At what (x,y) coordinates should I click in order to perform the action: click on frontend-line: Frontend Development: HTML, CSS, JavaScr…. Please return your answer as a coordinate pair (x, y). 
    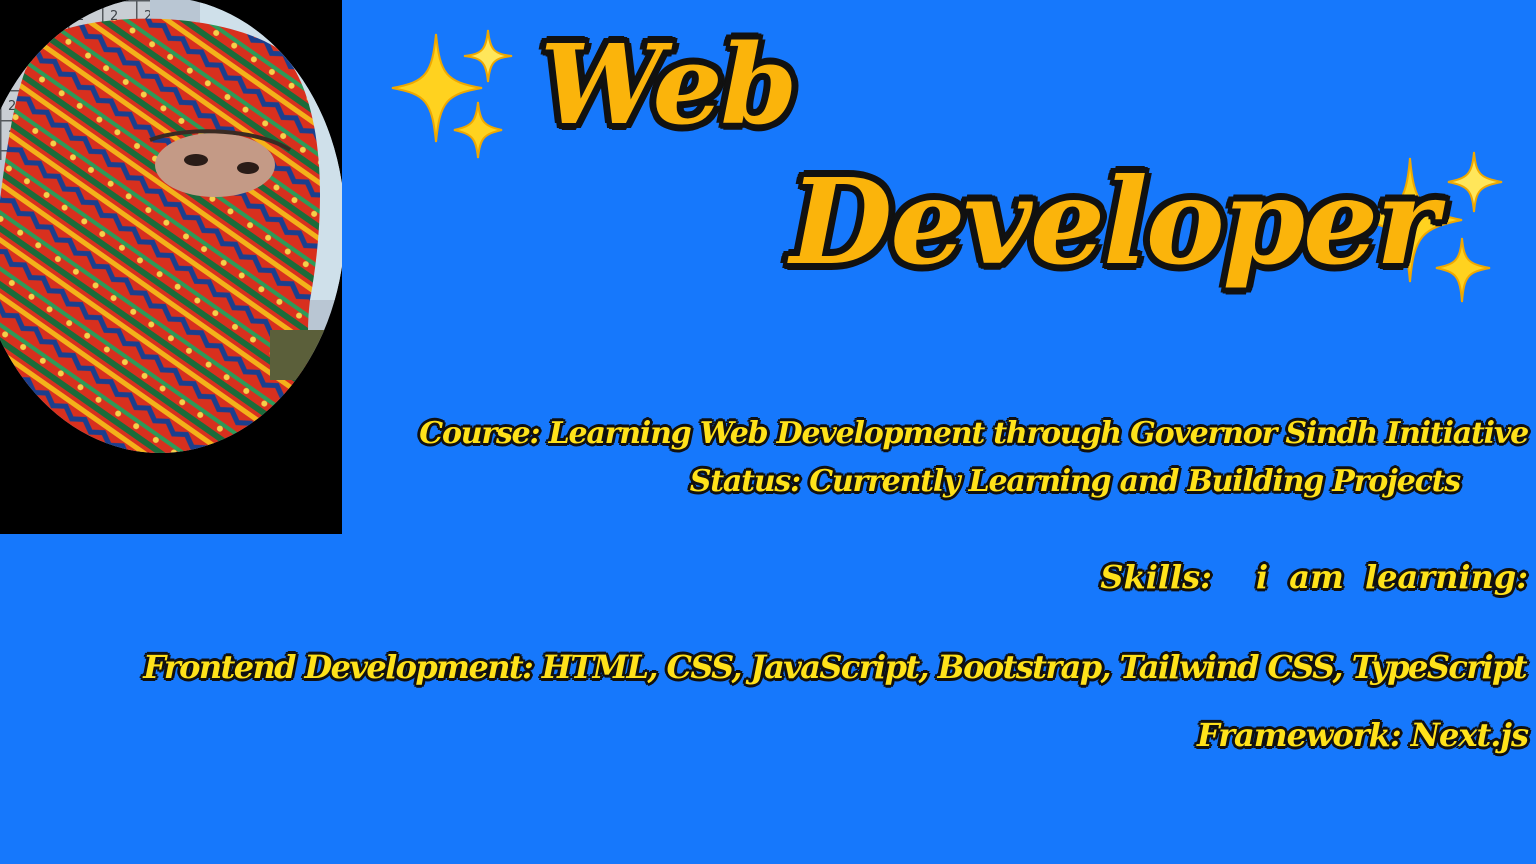
    Looking at the image, I should click on (835, 667).